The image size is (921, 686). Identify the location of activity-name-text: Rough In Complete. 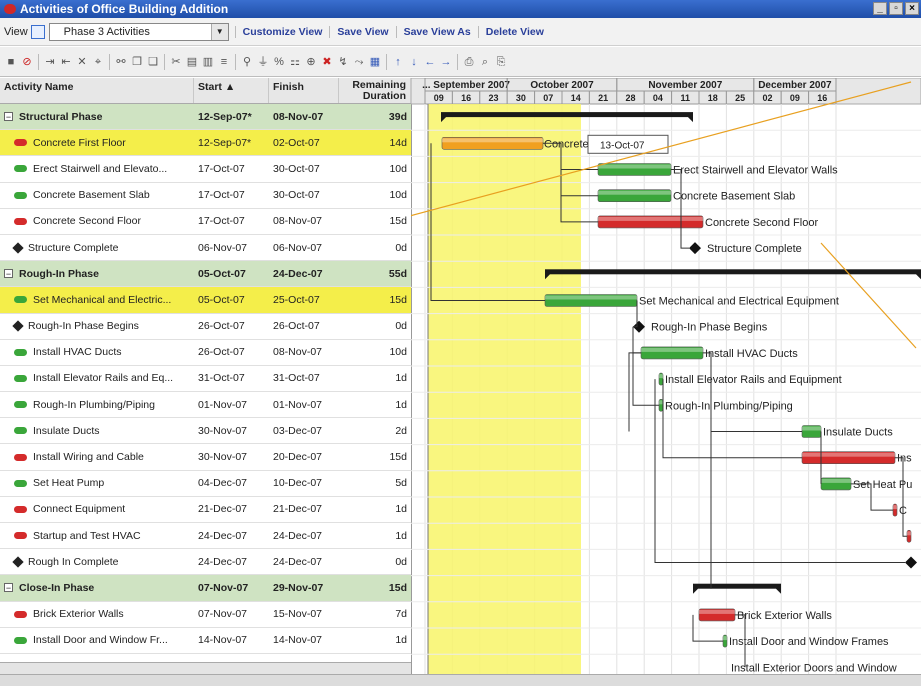
(73, 561).